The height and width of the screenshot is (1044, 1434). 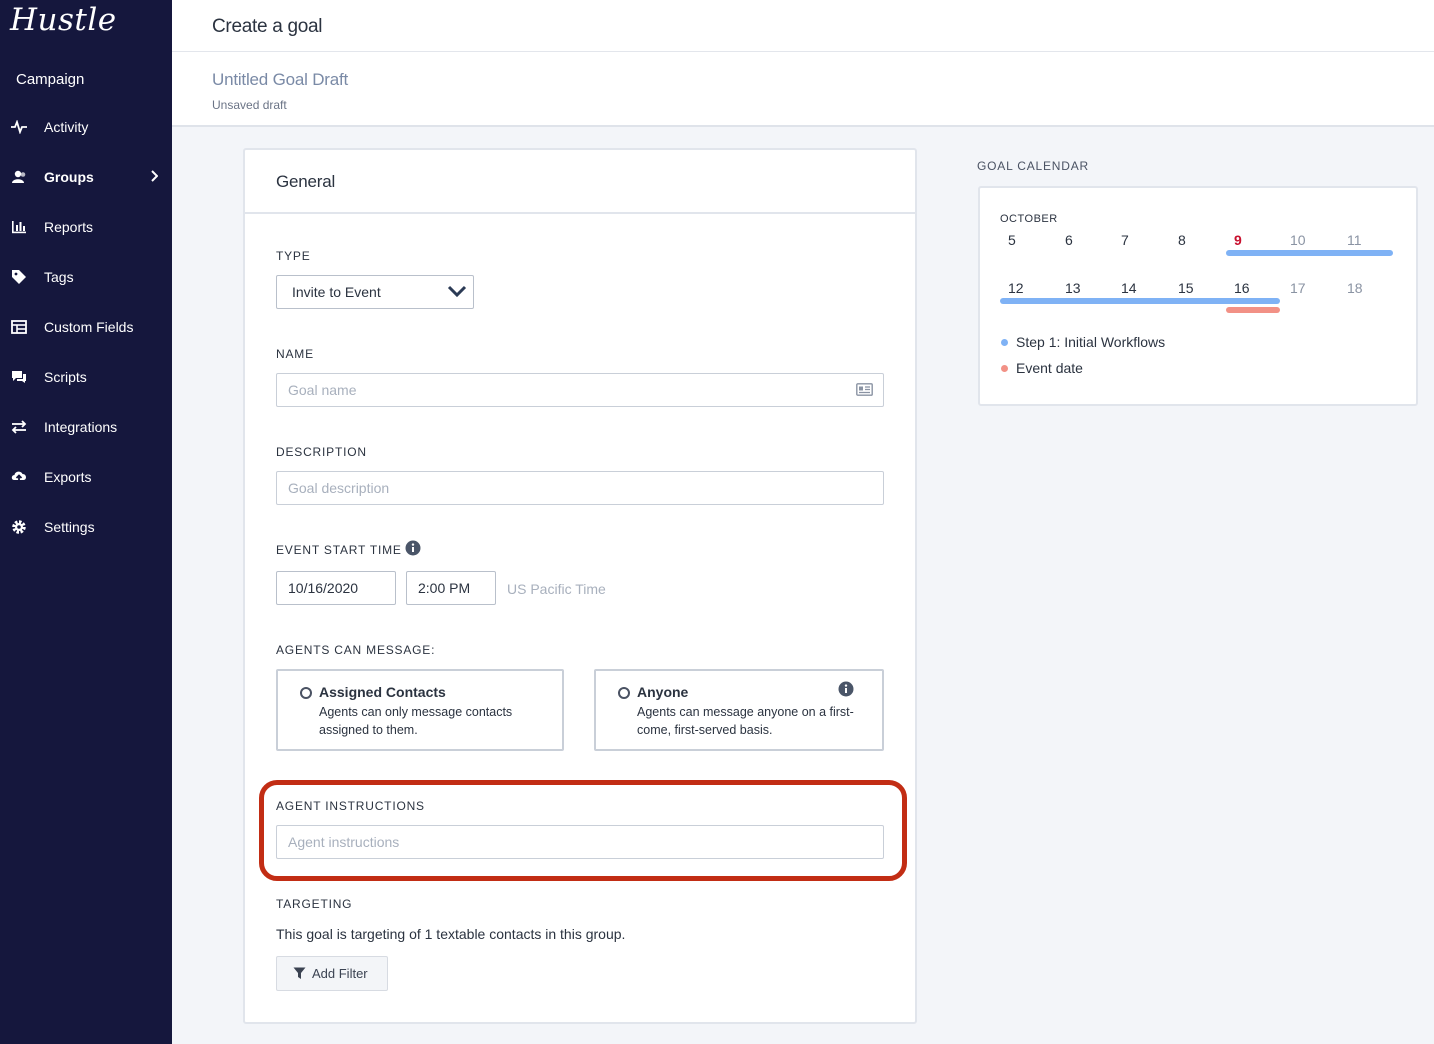 I want to click on goal-name-input, so click(x=580, y=390).